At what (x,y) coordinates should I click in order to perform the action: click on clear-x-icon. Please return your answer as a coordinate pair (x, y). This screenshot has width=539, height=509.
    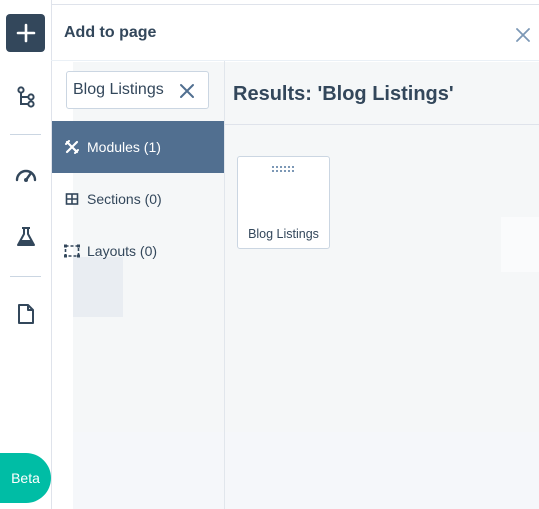
    Looking at the image, I should click on (187, 91).